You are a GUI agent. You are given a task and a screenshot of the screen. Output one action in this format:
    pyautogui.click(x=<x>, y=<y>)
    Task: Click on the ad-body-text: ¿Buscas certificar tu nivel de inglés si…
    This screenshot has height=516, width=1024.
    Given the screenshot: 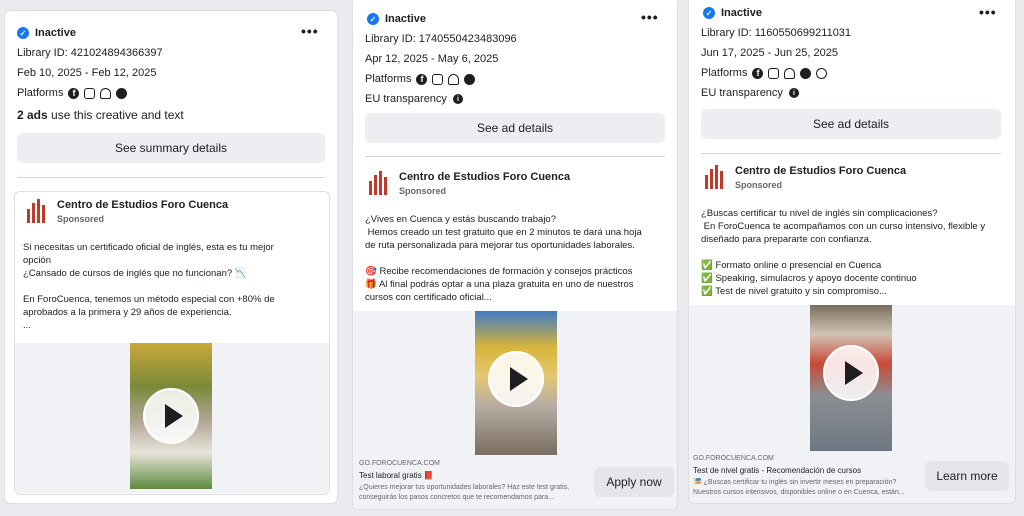 What is the action you would take?
    pyautogui.click(x=843, y=252)
    